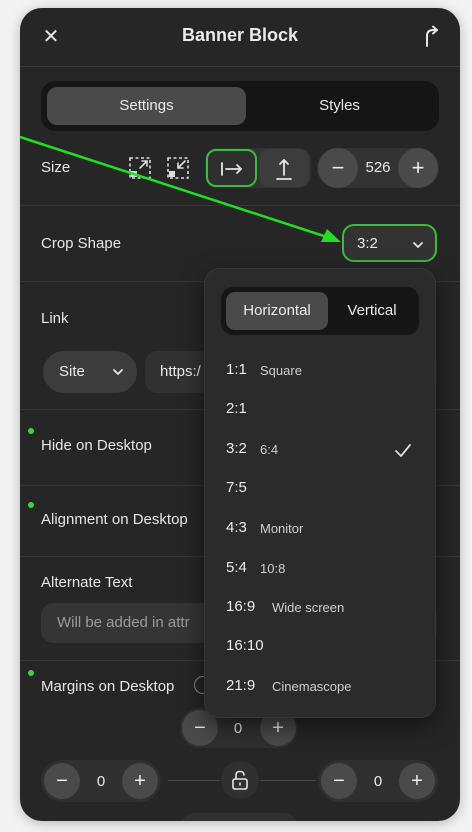 The width and height of the screenshot is (472, 832). What do you see at coordinates (140, 168) in the screenshot?
I see `shrink-icon` at bounding box center [140, 168].